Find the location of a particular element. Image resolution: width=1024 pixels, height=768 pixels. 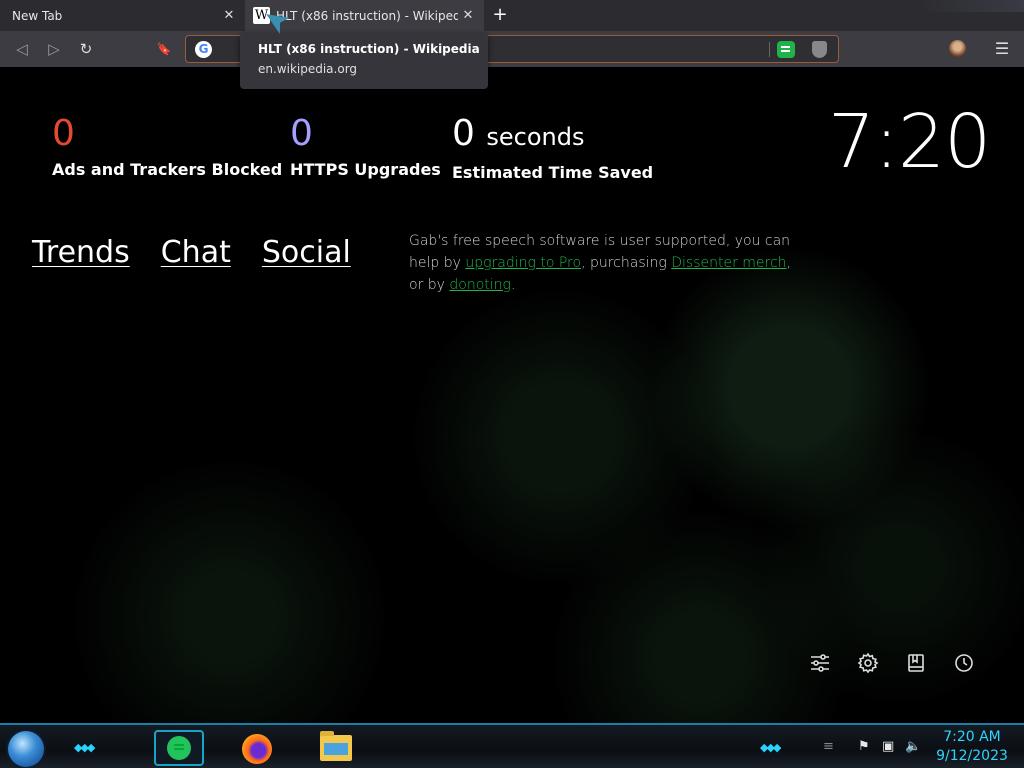

tooltip-title: HLT (x86 instruction) - Wikipedia is located at coordinates (369, 49).